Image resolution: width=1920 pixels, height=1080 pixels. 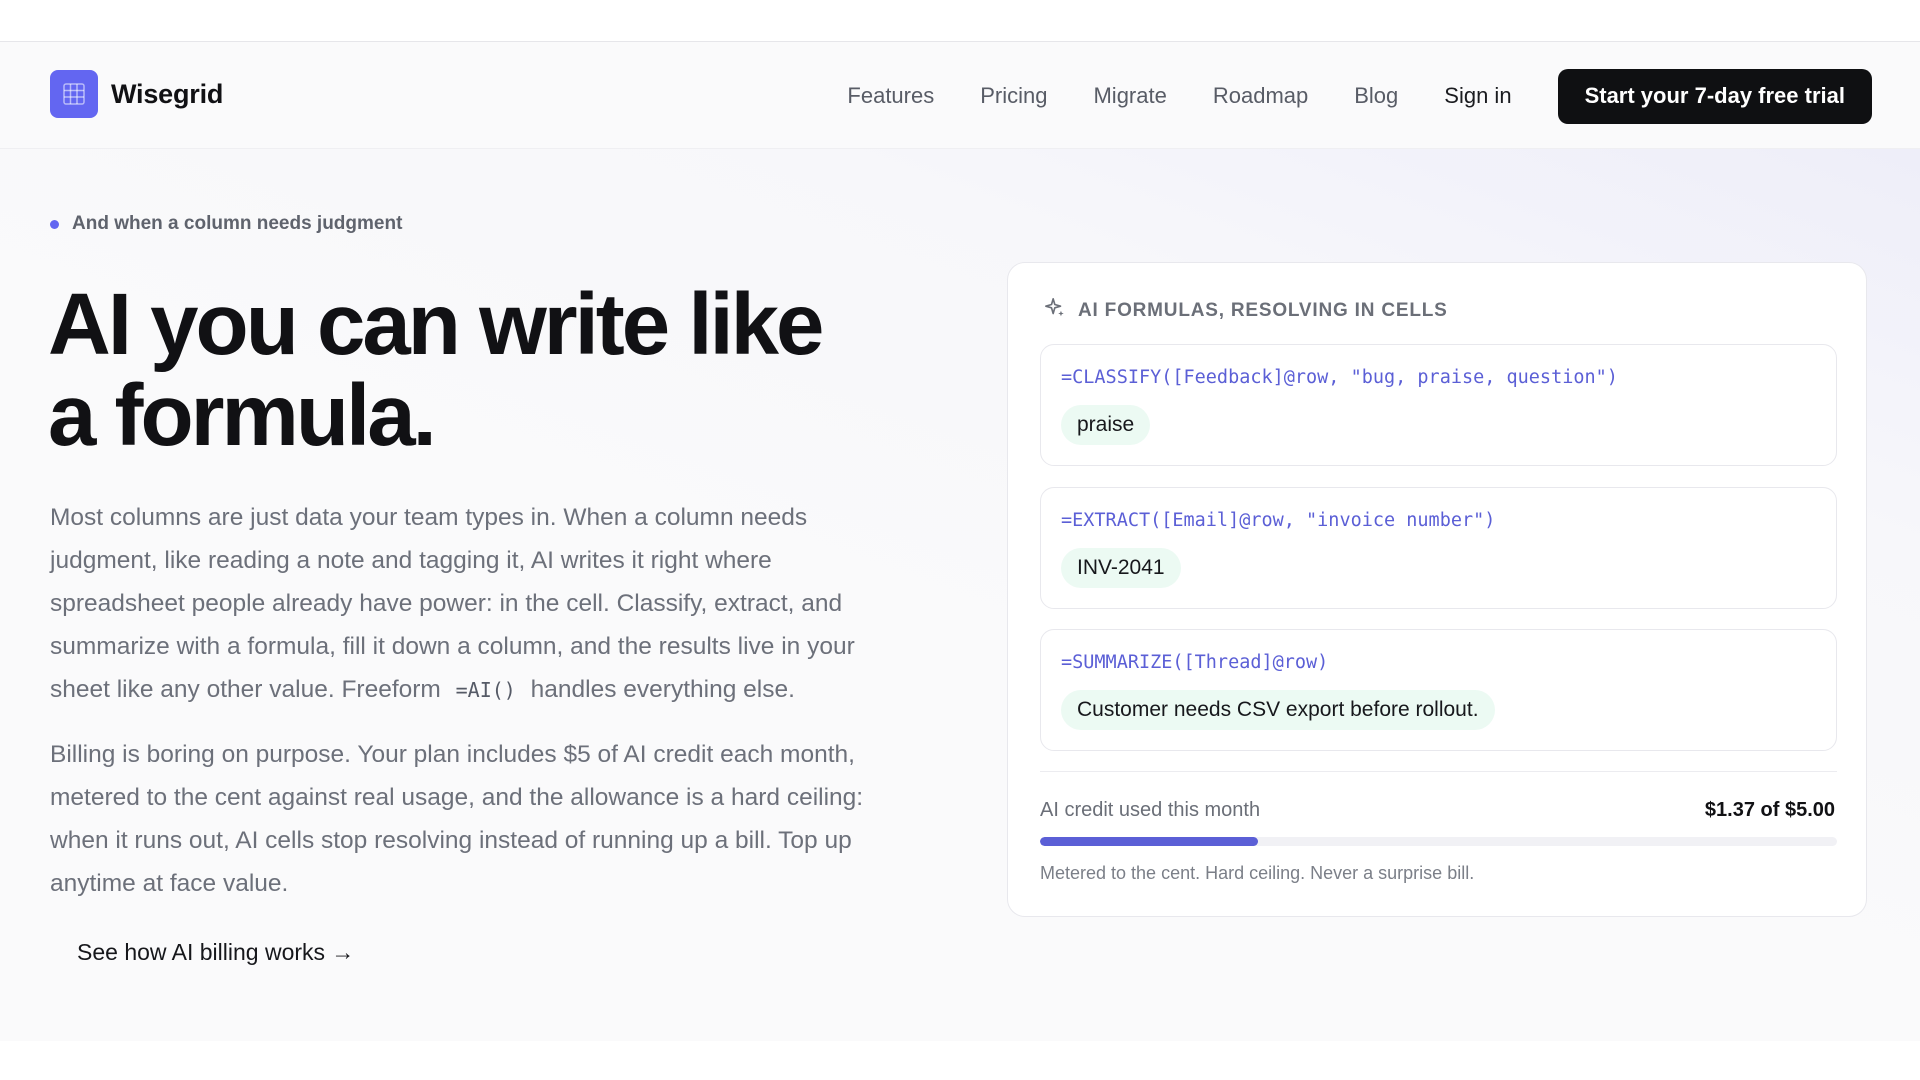 I want to click on eyebrow: And when a column needs judgment, so click(x=226, y=224).